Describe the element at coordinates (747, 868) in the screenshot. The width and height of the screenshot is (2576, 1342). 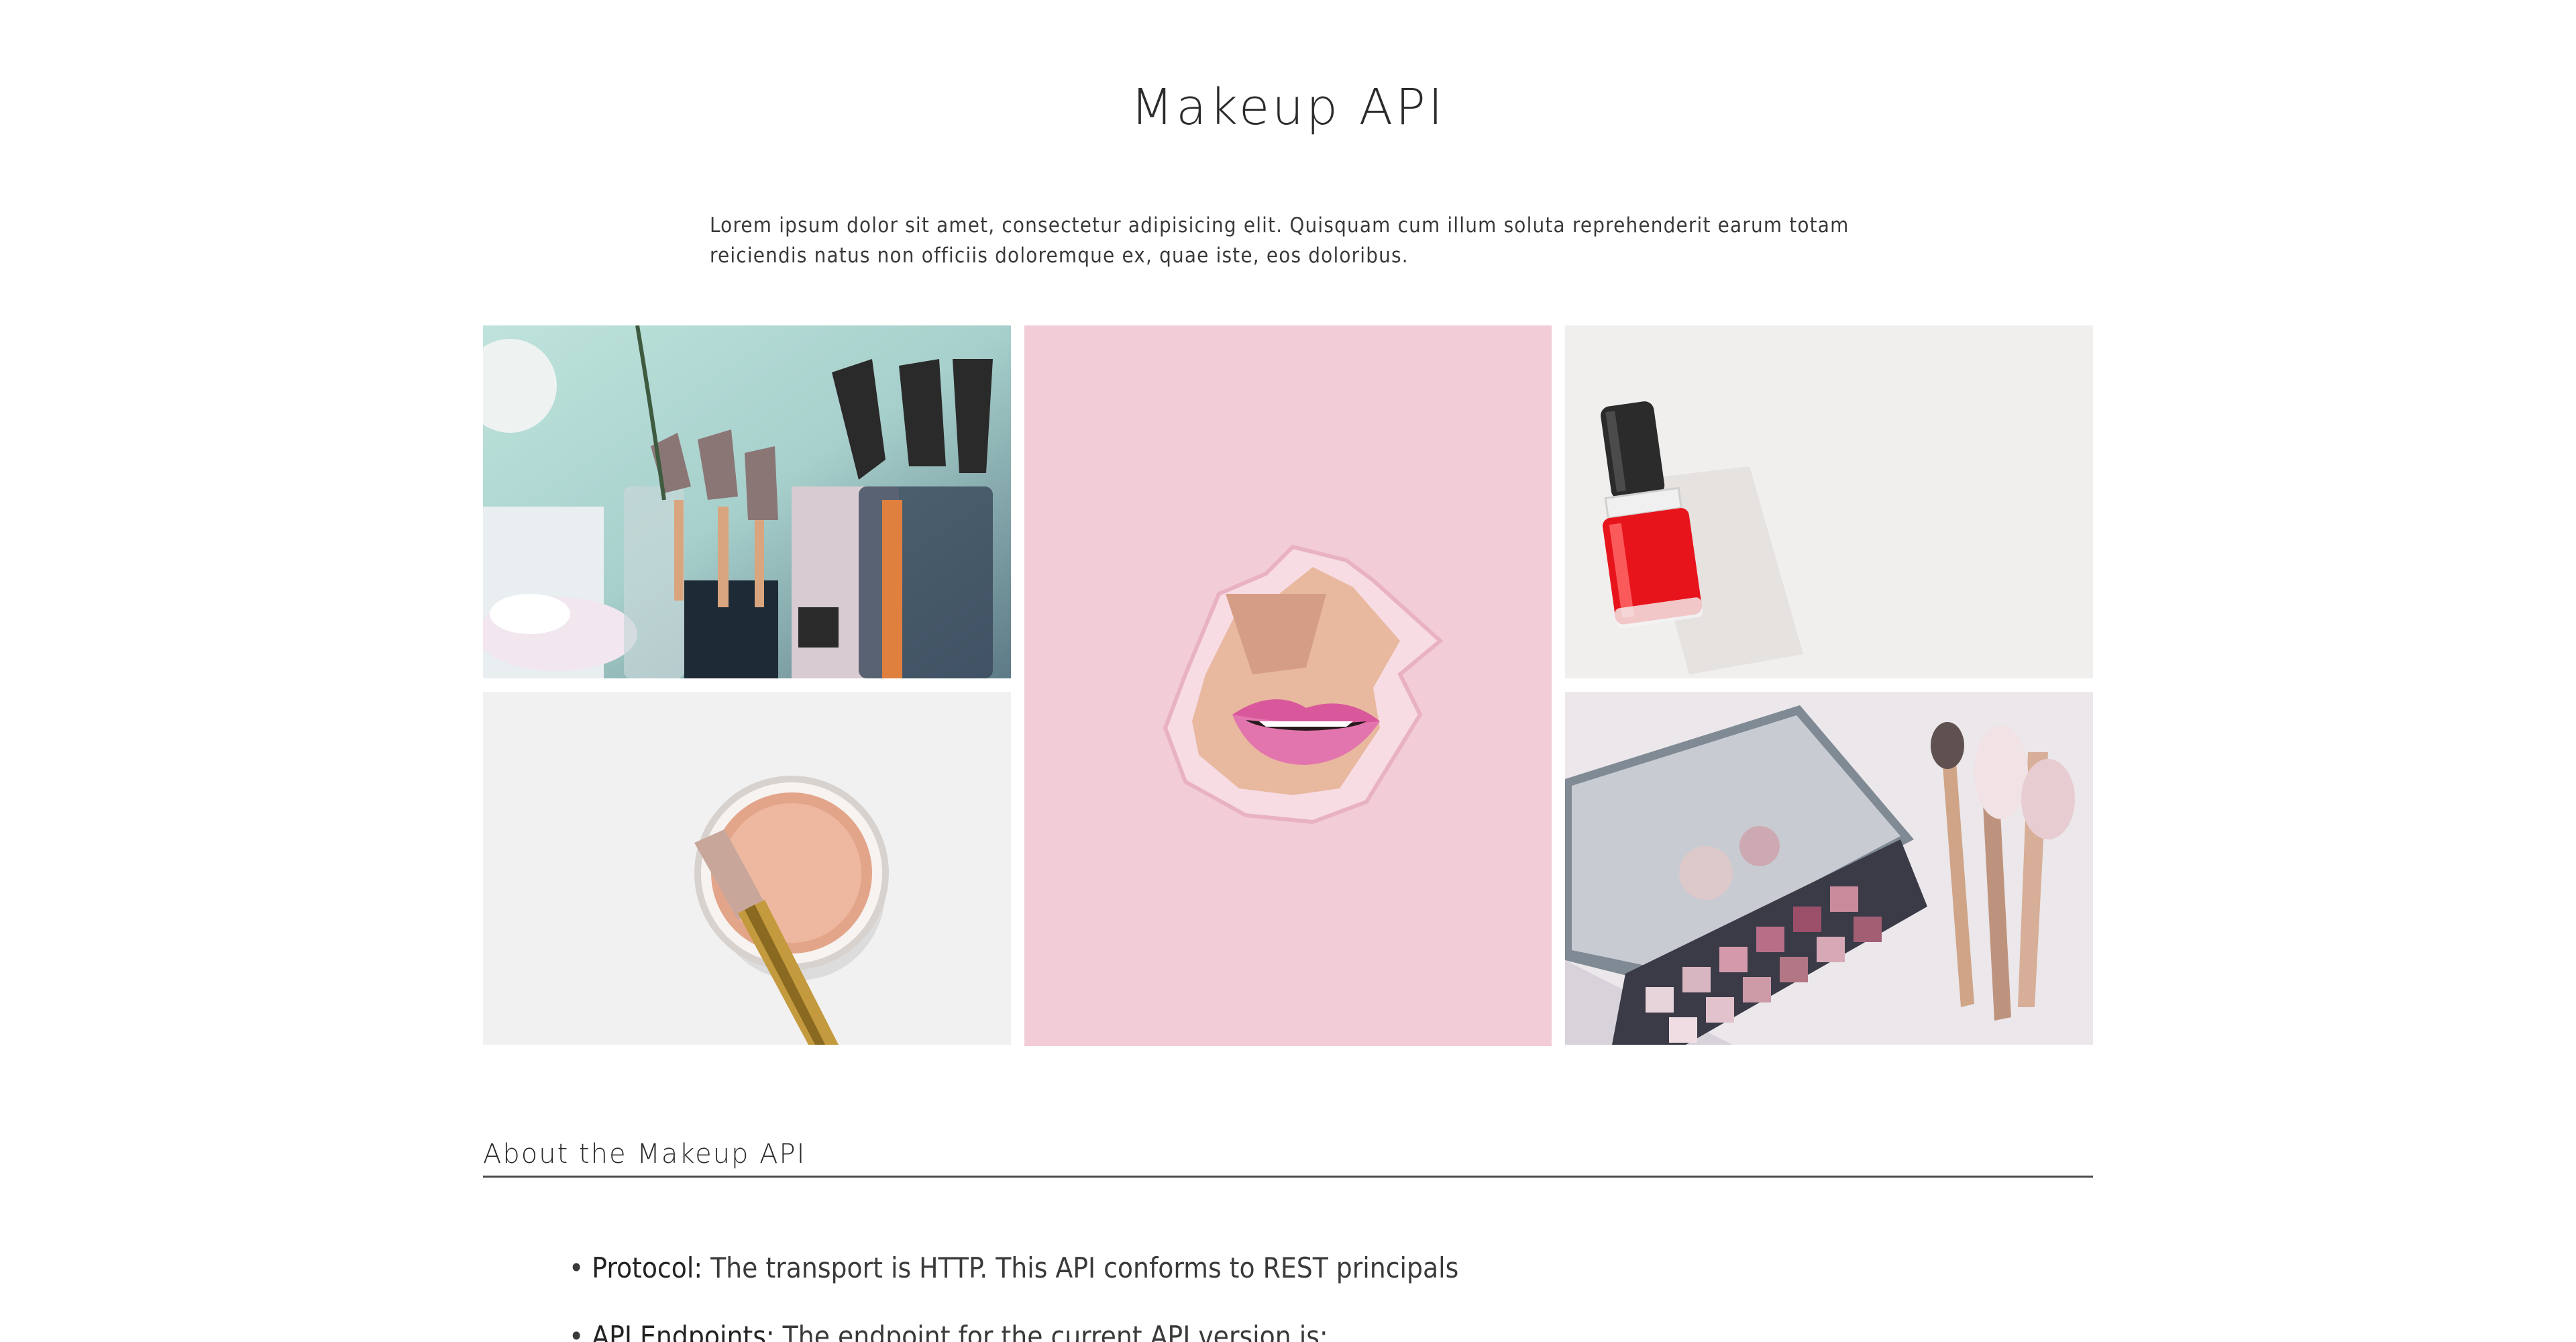
I see `blush-powder-photo` at that location.